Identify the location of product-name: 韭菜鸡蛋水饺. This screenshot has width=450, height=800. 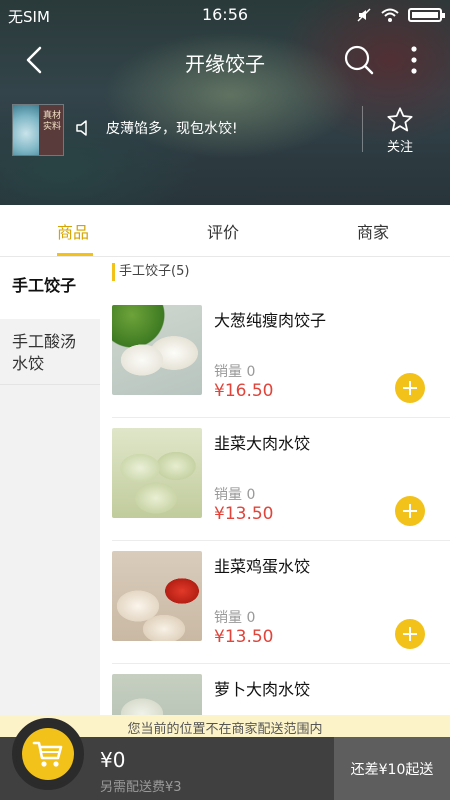
(262, 566).